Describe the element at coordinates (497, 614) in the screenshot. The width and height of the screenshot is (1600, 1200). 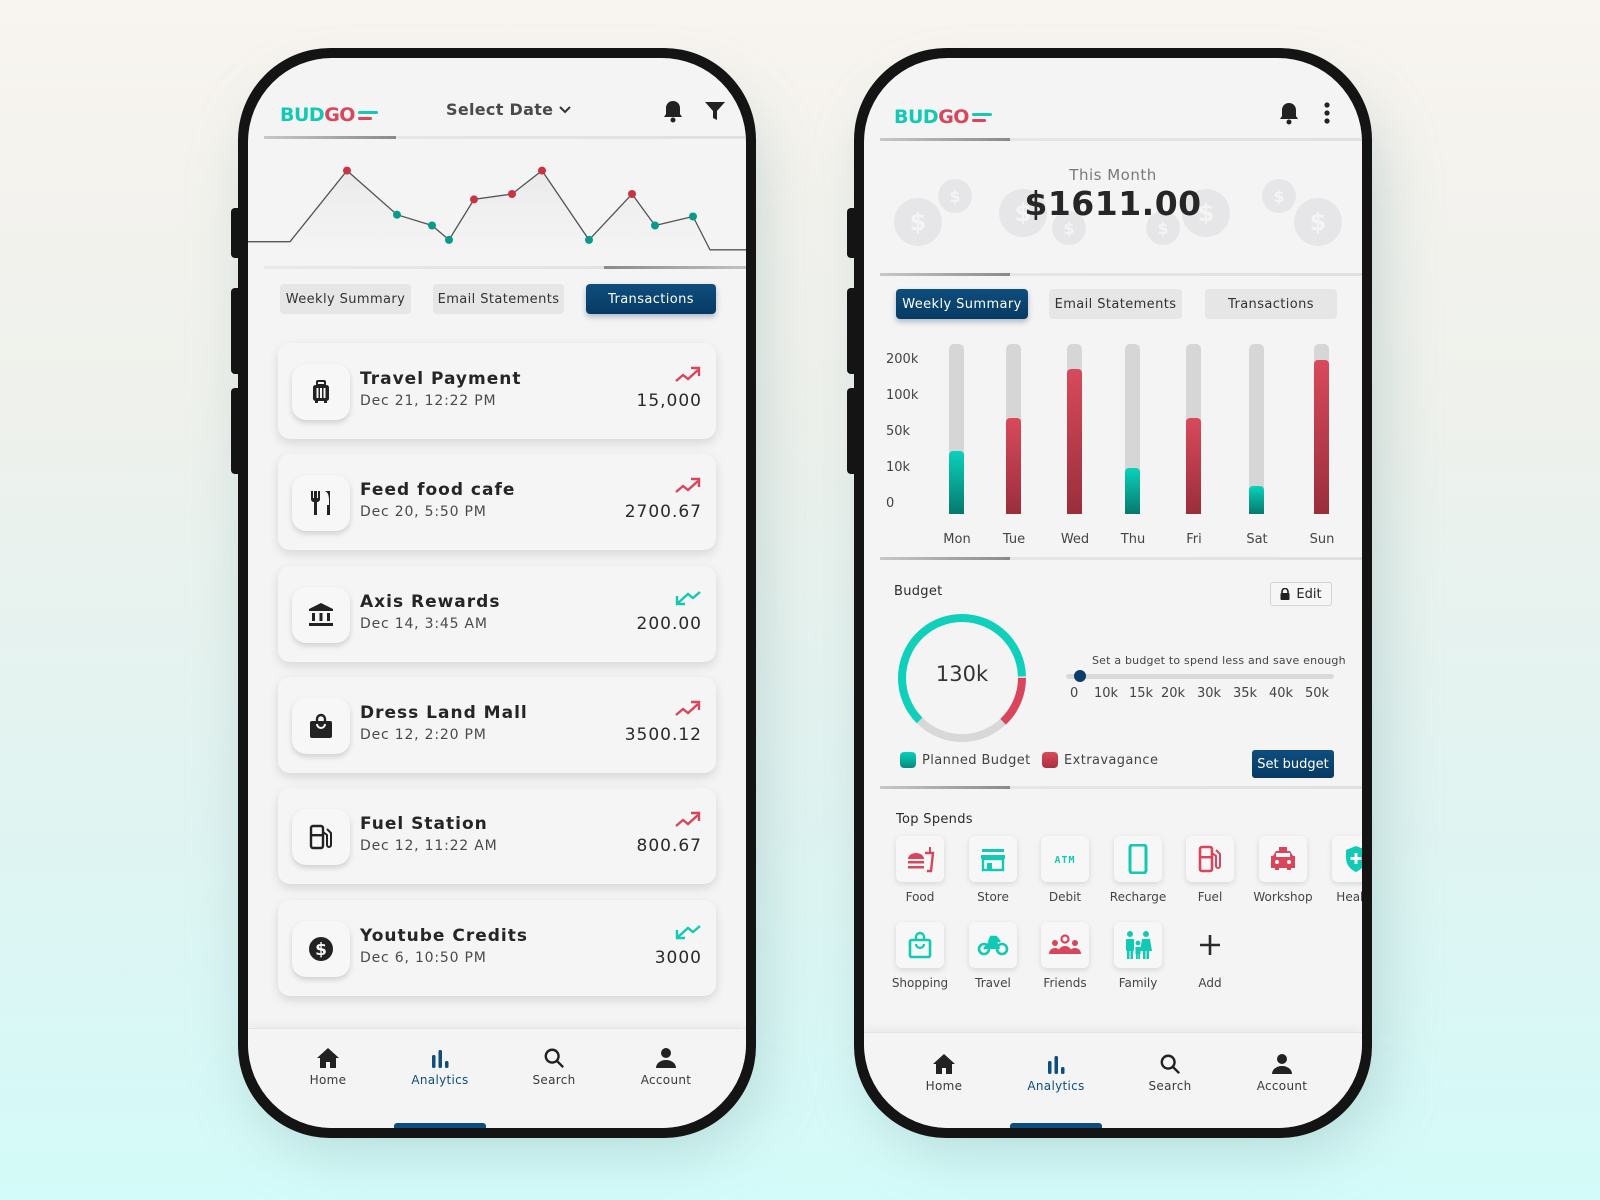
I see `transaction-card: Axis Rewards Dec 14, 3:45 AM 200.00` at that location.